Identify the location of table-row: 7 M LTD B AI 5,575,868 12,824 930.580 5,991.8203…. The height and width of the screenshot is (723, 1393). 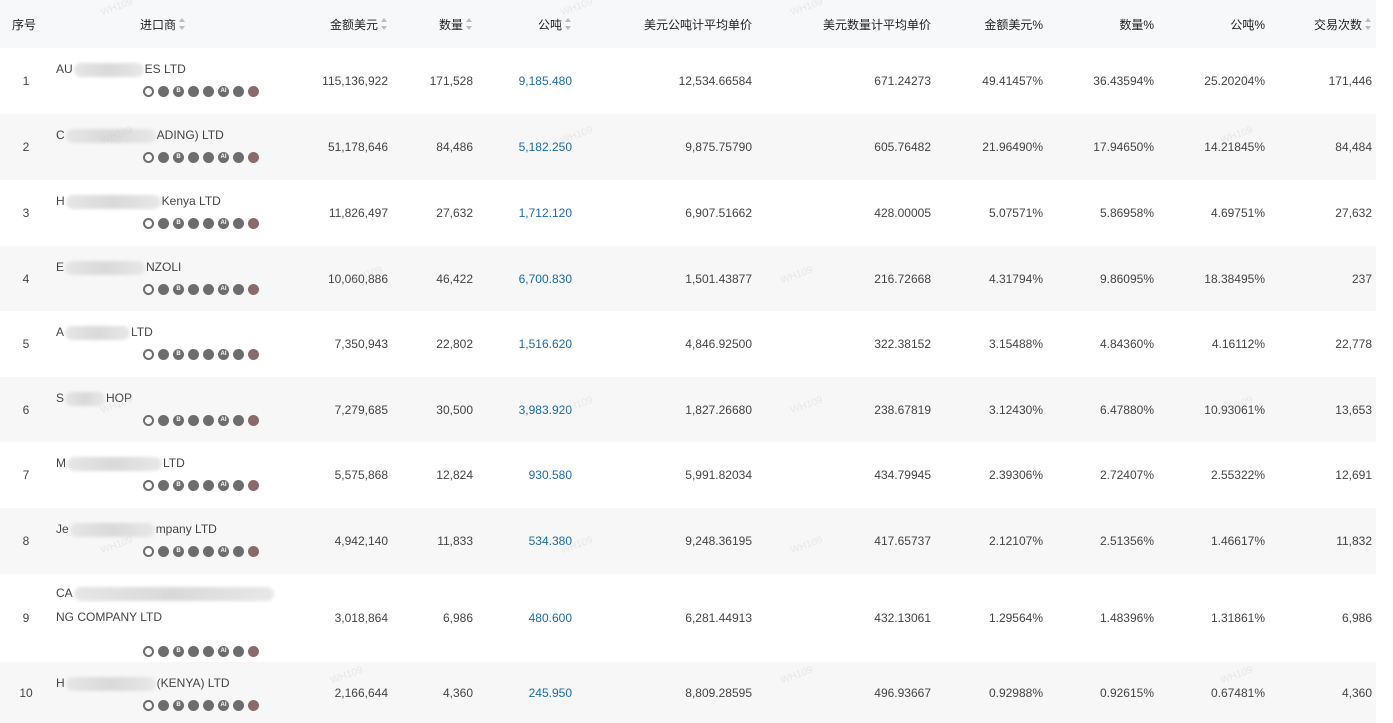
(688, 475).